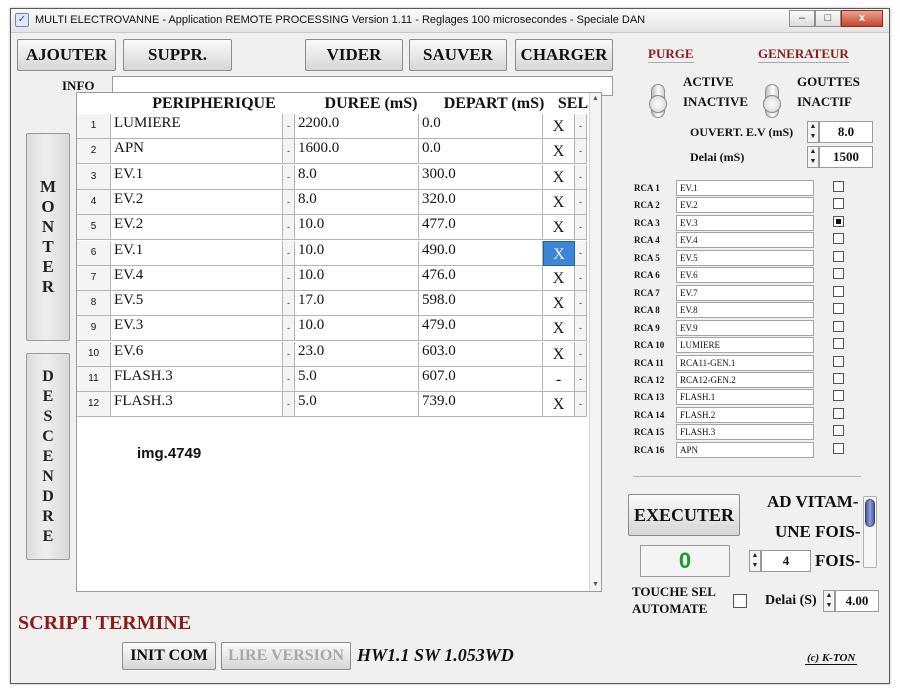 The height and width of the screenshot is (691, 900). Describe the element at coordinates (857, 601) in the screenshot. I see `delai-s-field: 4.00` at that location.